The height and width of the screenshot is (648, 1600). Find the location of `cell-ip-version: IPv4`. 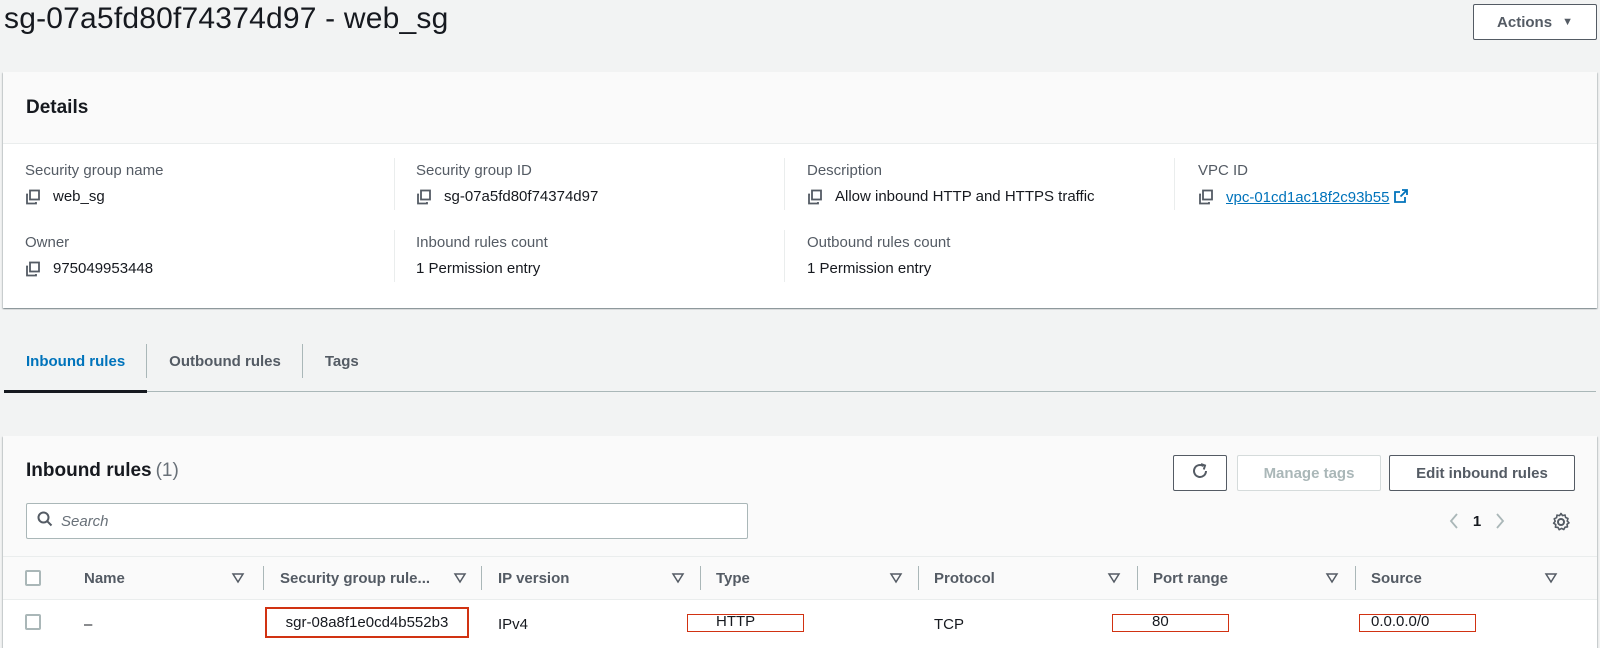

cell-ip-version: IPv4 is located at coordinates (513, 624).